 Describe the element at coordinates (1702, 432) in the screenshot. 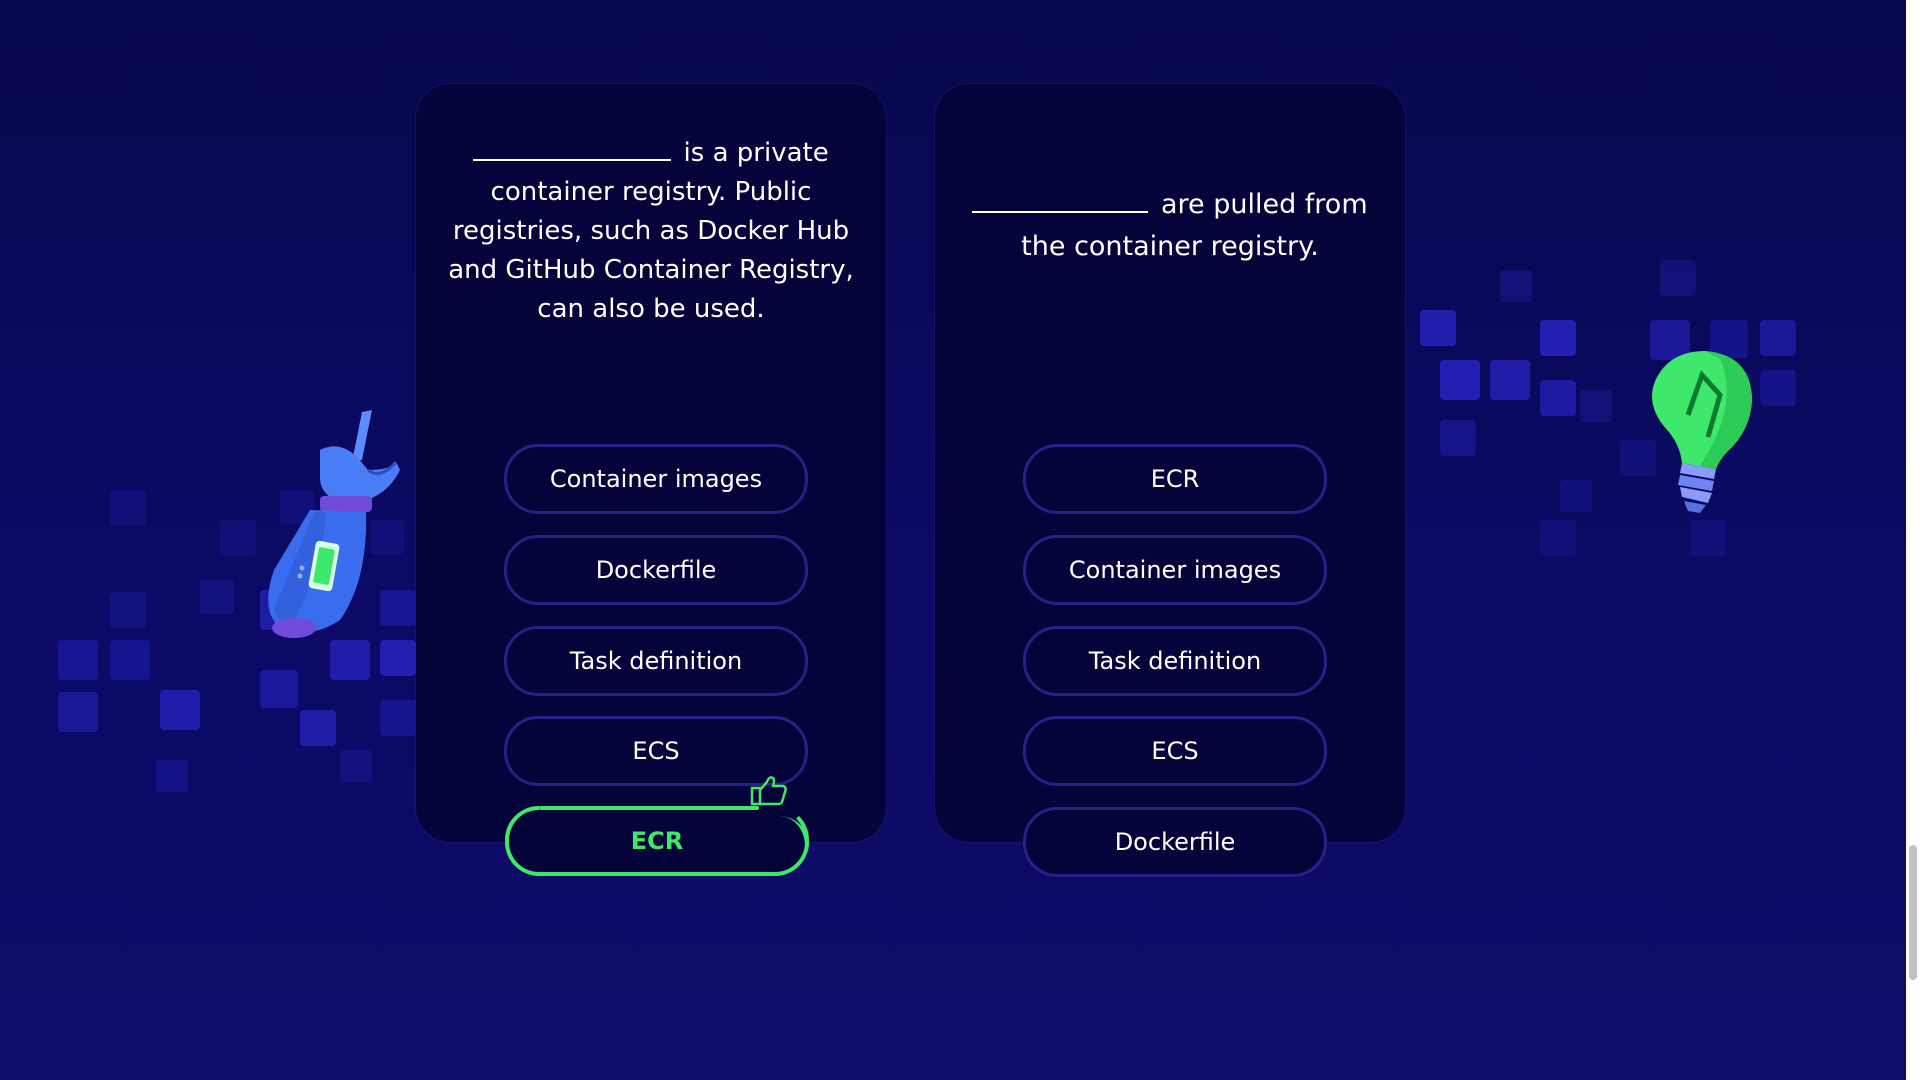

I see `light-bulb-icon` at that location.